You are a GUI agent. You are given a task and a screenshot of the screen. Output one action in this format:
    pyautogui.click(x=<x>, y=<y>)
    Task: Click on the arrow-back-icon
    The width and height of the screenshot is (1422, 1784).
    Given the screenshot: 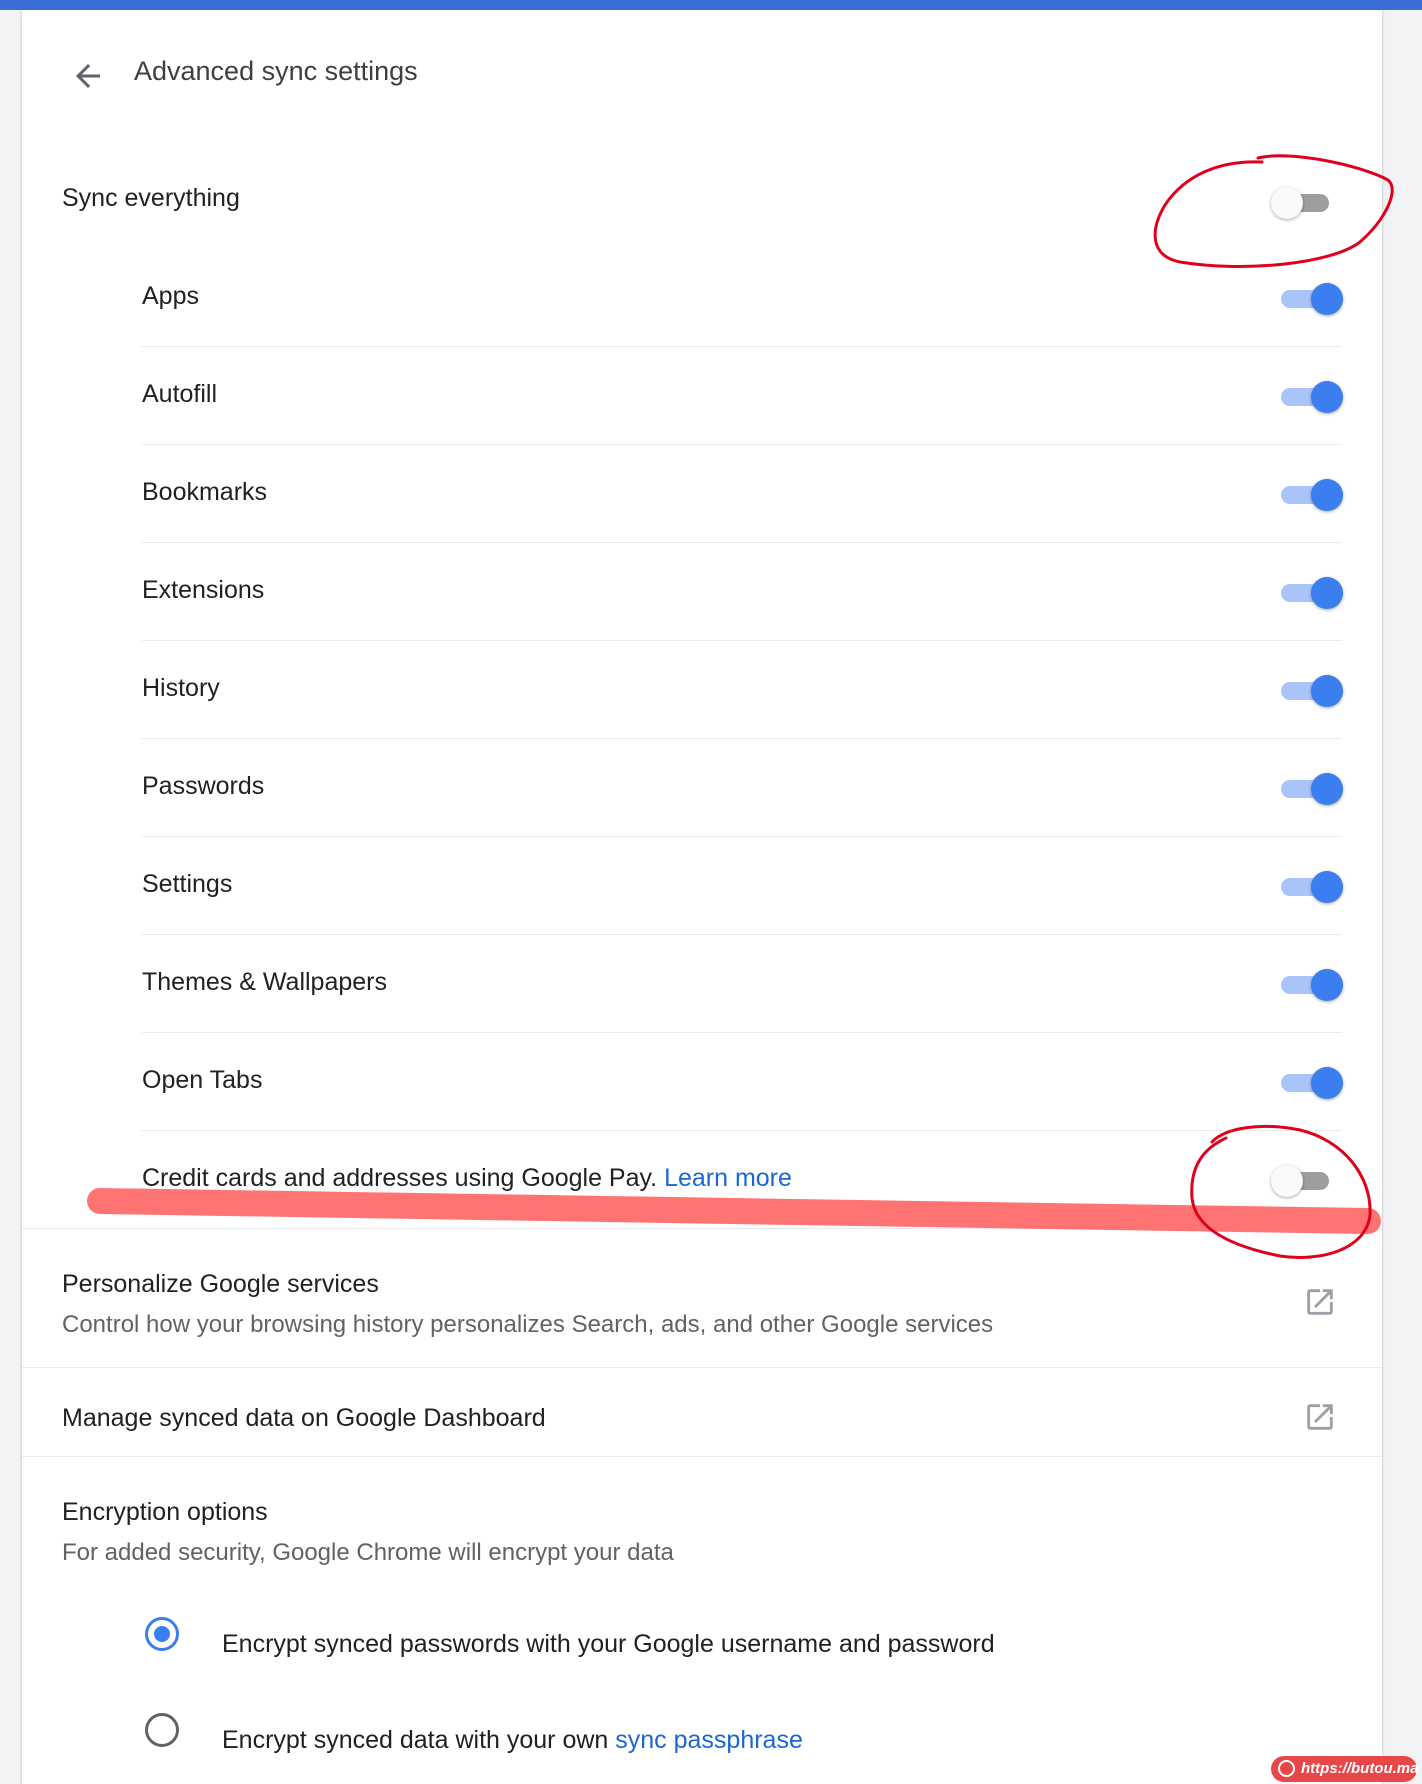 What is the action you would take?
    pyautogui.click(x=88, y=76)
    